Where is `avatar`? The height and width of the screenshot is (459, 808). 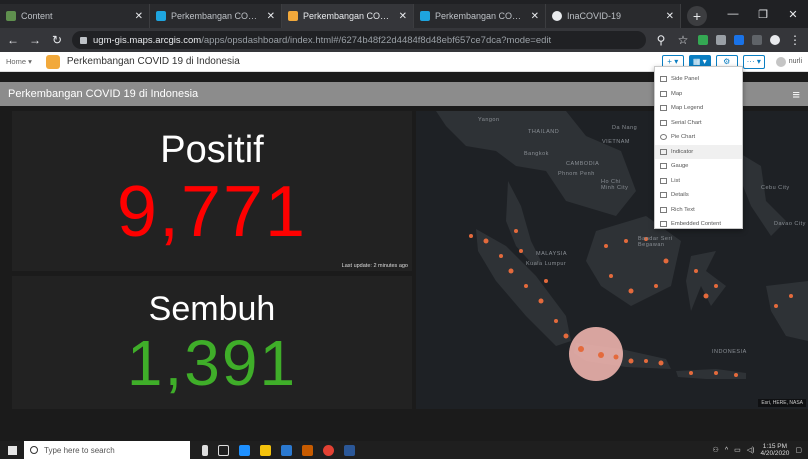 avatar is located at coordinates (780, 61).